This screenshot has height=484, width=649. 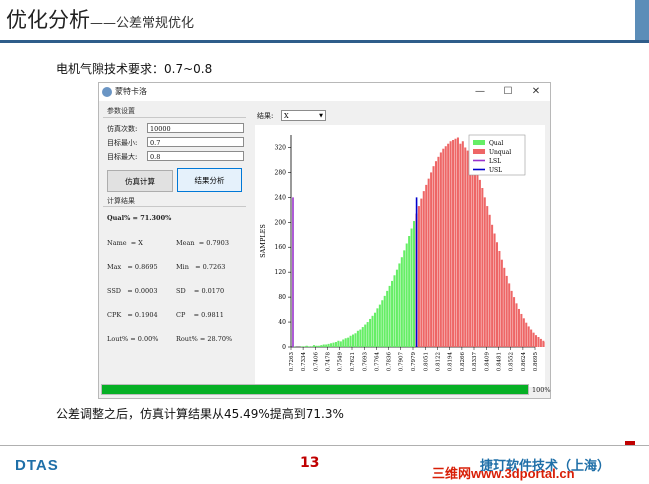 What do you see at coordinates (209, 180) in the screenshot?
I see `analyze-button: 结果分析` at bounding box center [209, 180].